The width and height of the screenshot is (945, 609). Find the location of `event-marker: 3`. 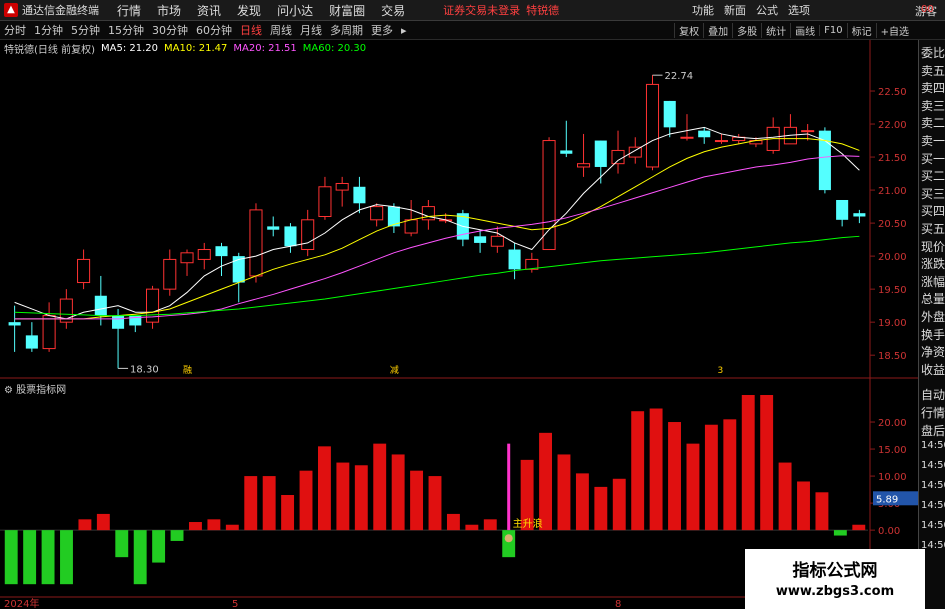

event-marker: 3 is located at coordinates (720, 371).